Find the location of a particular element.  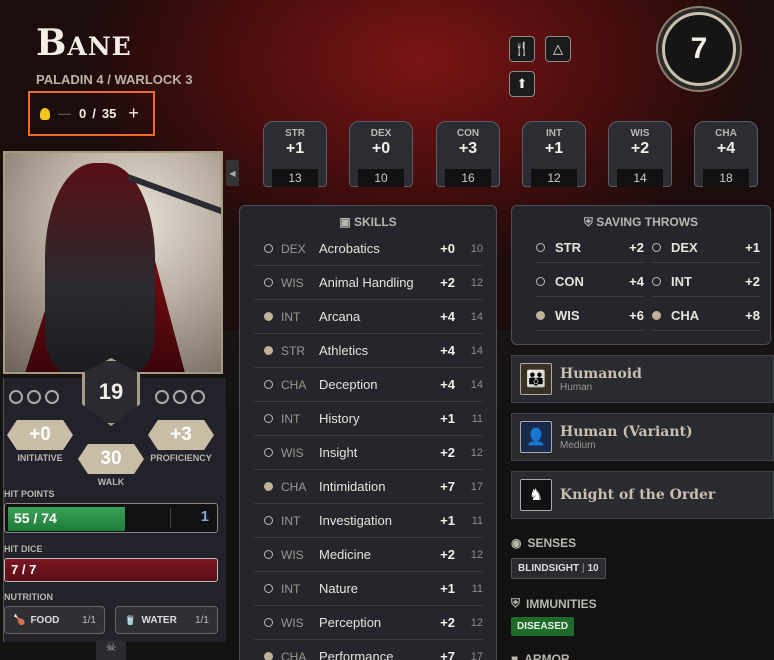

skill-row: INT History +1 11 is located at coordinates (368, 419).